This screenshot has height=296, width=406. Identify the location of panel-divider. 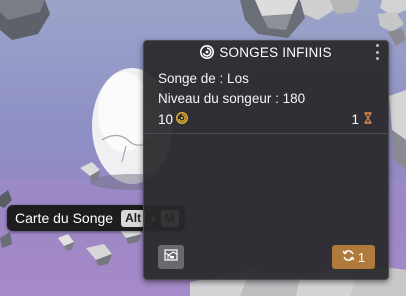
(266, 133).